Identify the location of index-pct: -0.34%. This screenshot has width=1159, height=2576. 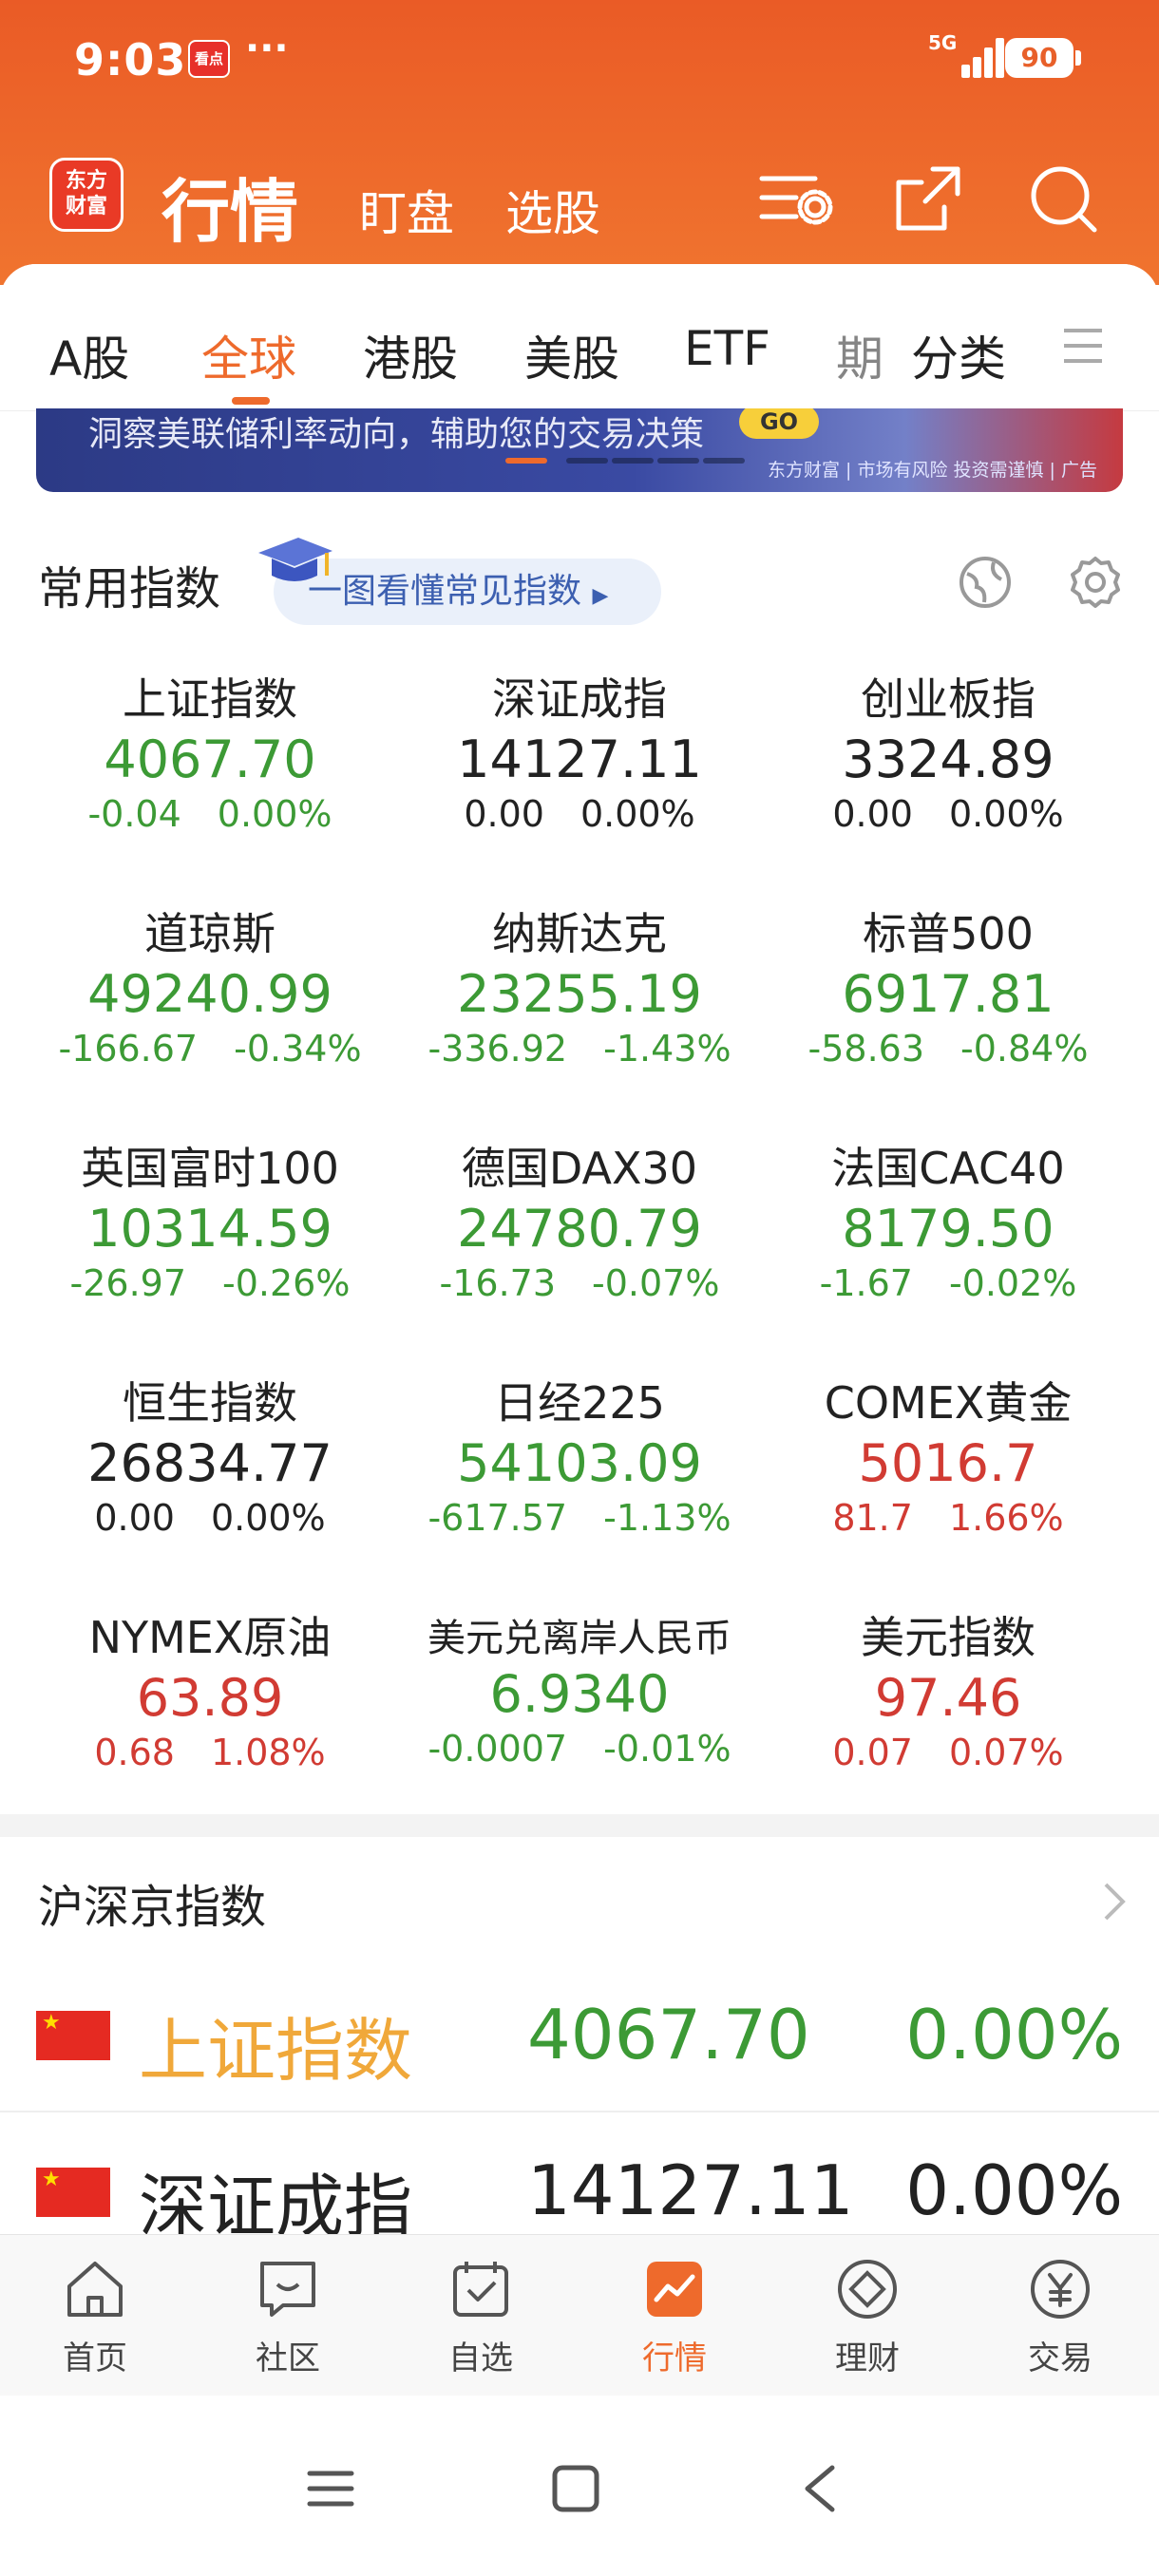
(298, 1049).